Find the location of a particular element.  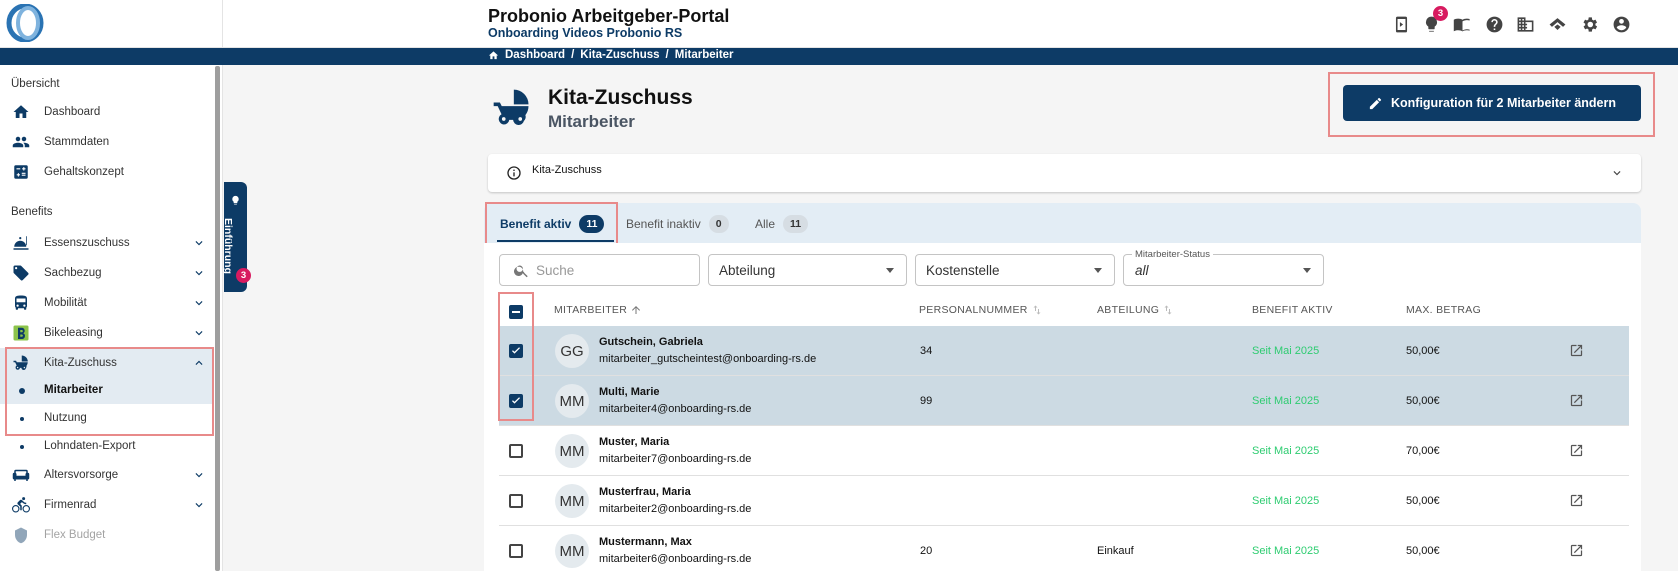

breadcrumb-bar: Dashboard / Kita-Zuschuss / Mitarbeiter is located at coordinates (839, 56).